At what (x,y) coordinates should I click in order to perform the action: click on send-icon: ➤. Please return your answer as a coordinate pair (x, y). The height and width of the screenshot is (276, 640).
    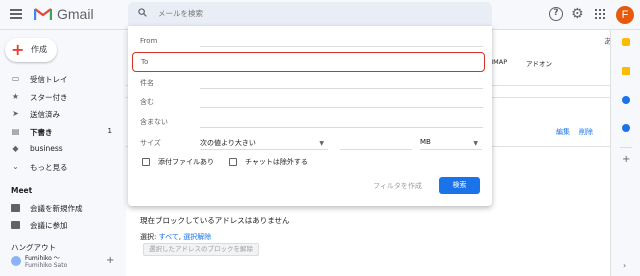
    Looking at the image, I should click on (15, 113).